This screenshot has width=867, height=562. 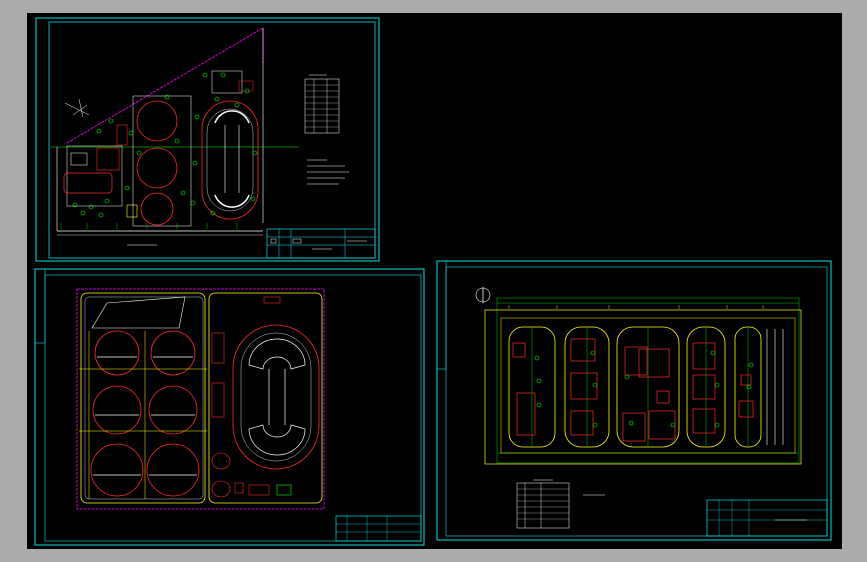 What do you see at coordinates (200, 399) in the screenshot?
I see `tank-layout-drawing` at bounding box center [200, 399].